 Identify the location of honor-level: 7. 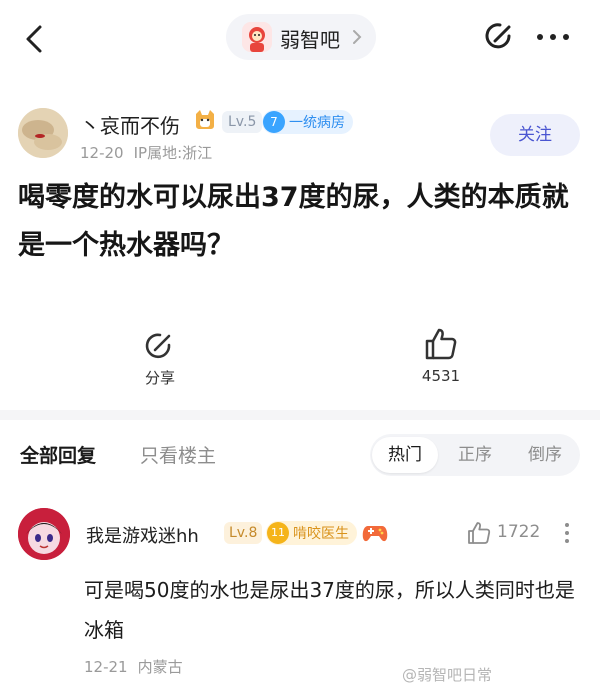
(274, 122).